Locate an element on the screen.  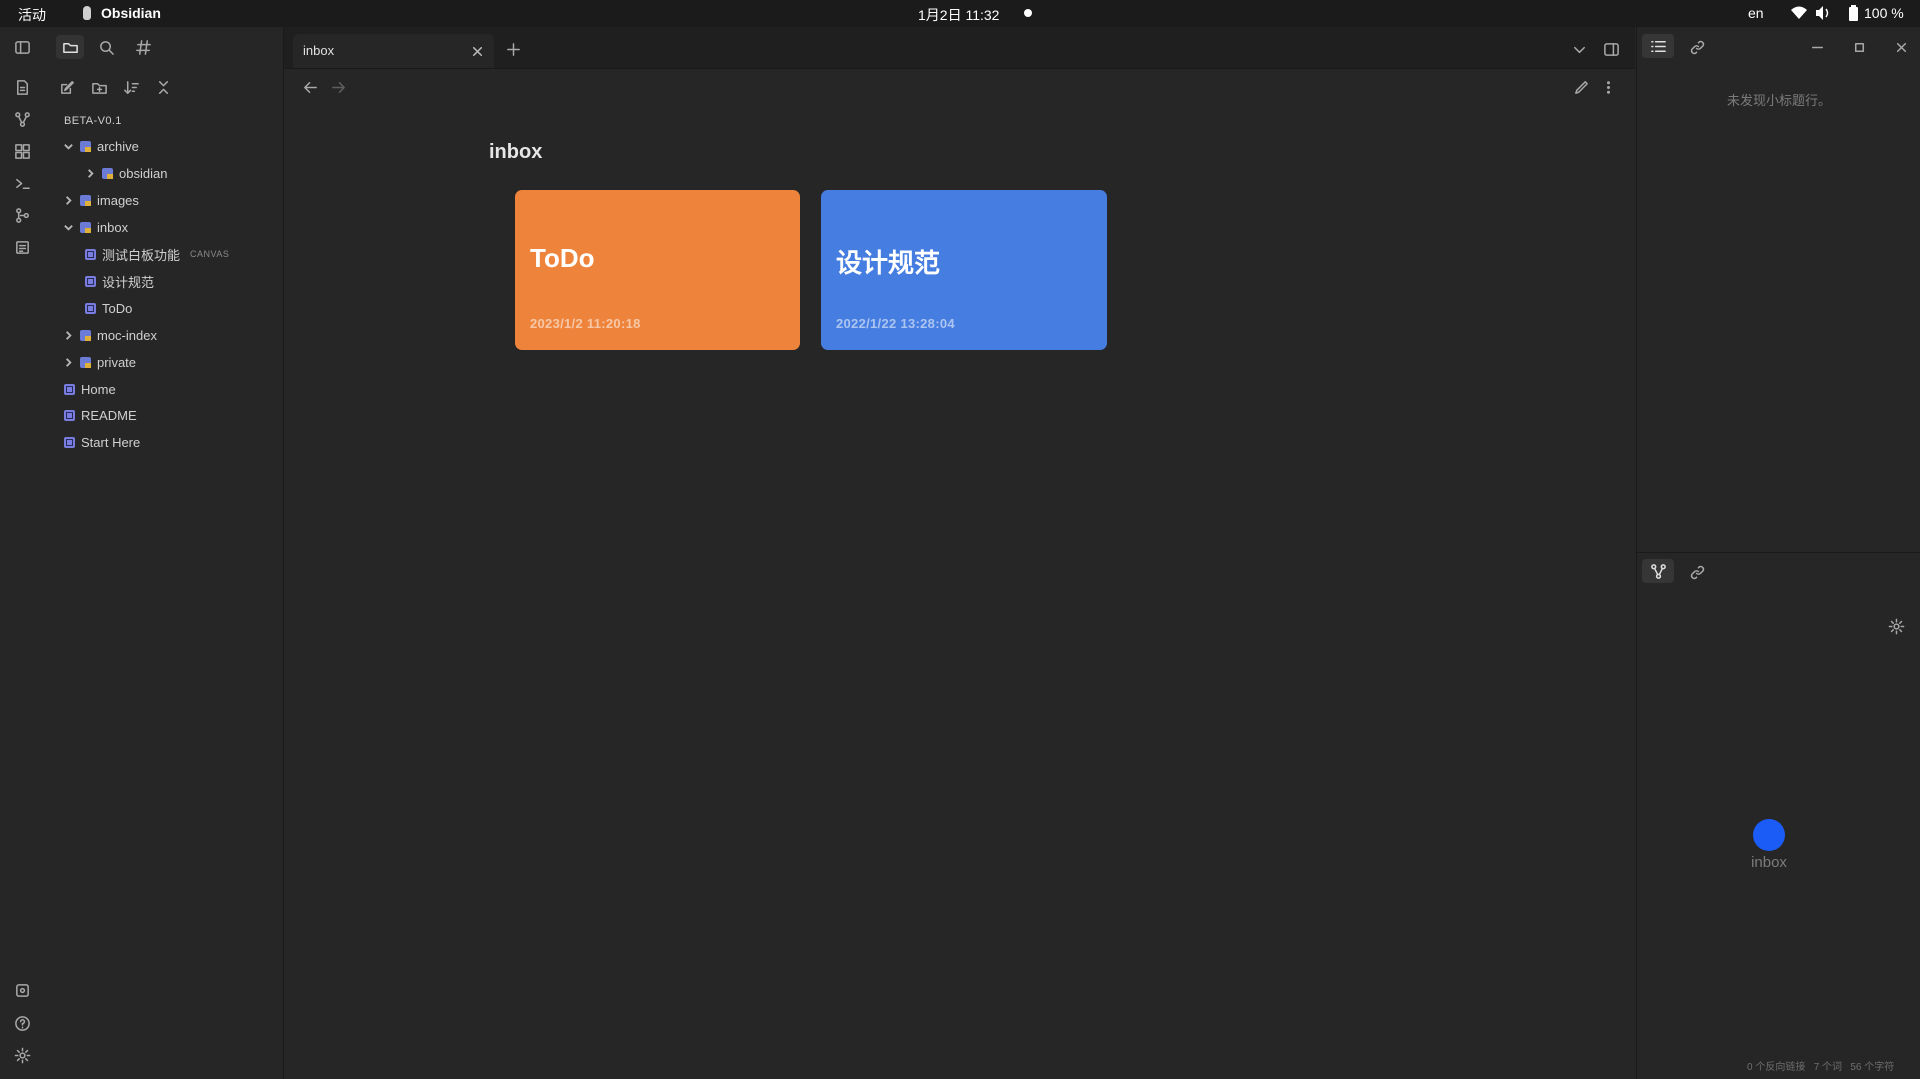
tree-folder-obsidian: obsidian is located at coordinates (125, 173).